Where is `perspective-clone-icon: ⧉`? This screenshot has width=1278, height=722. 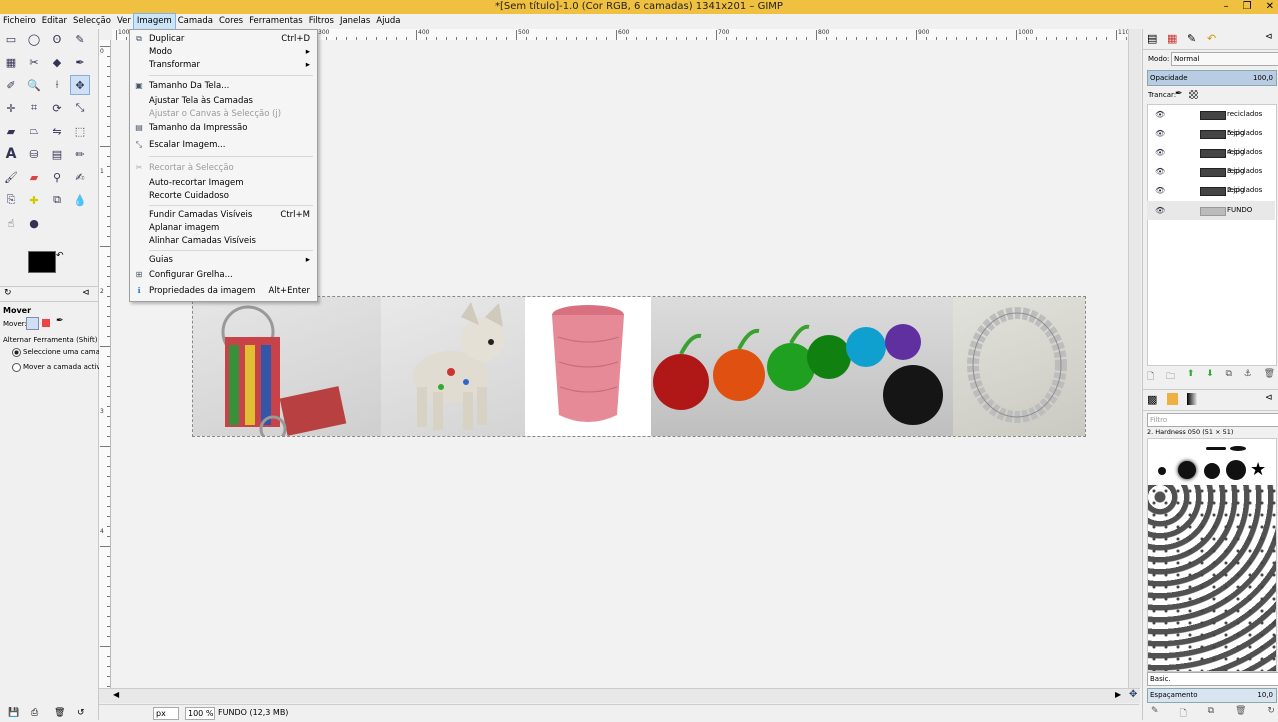
perspective-clone-icon: ⧉ is located at coordinates (57, 200).